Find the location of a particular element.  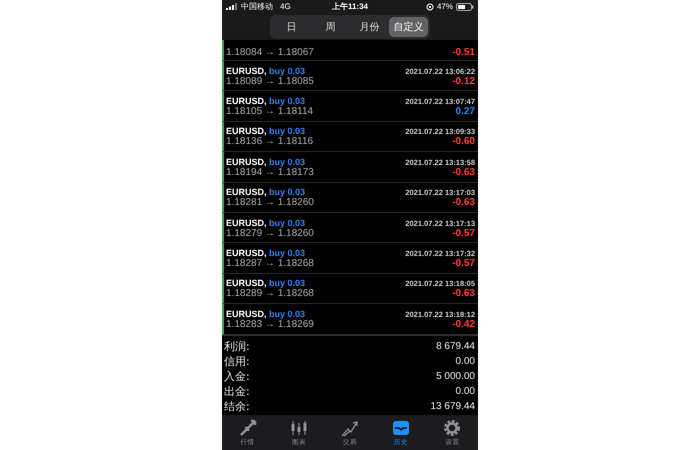

summary-value: 8 679.44 is located at coordinates (455, 346).